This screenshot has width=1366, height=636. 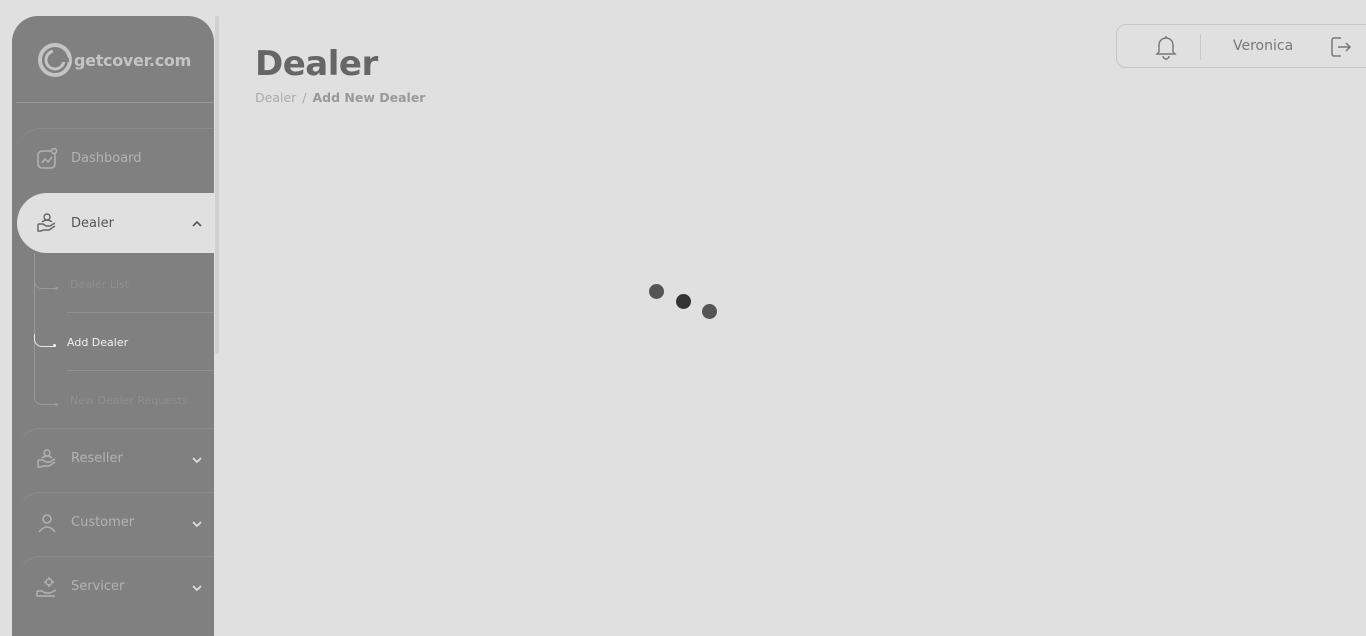 I want to click on sidebar-item-reseller: Reseller, so click(x=115, y=458).